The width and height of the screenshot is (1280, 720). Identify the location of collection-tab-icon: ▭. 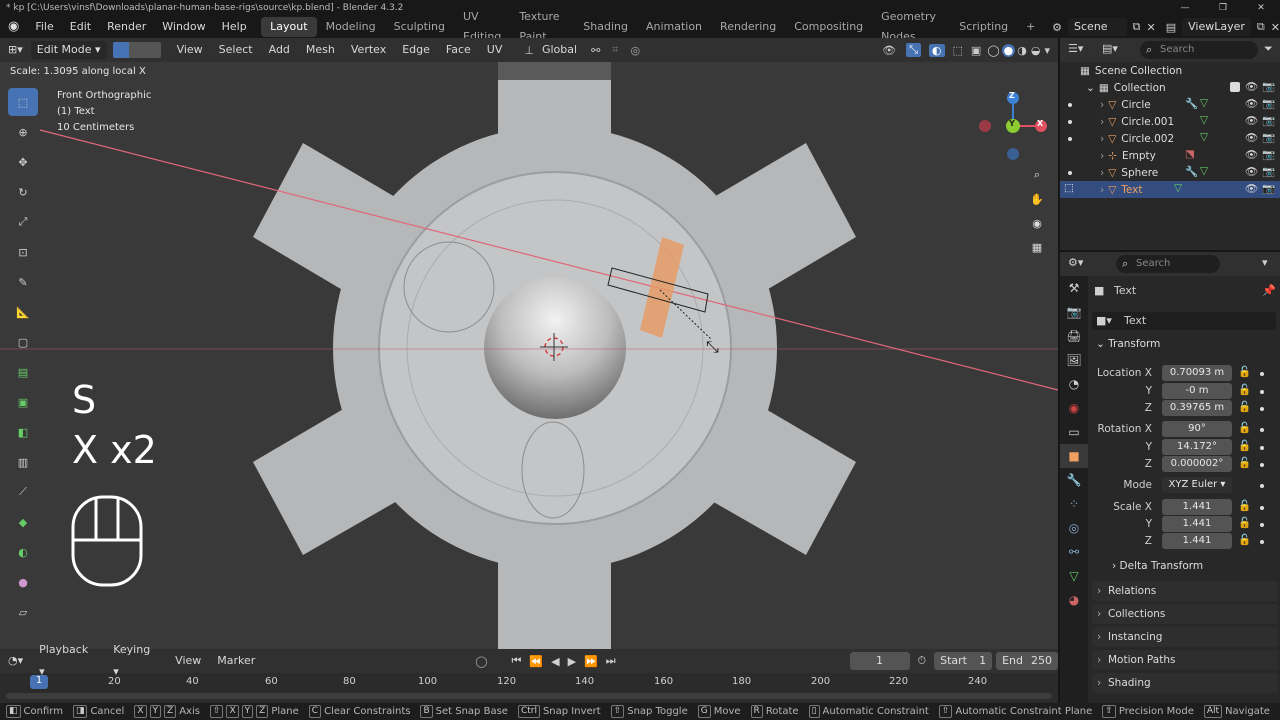
(1074, 432).